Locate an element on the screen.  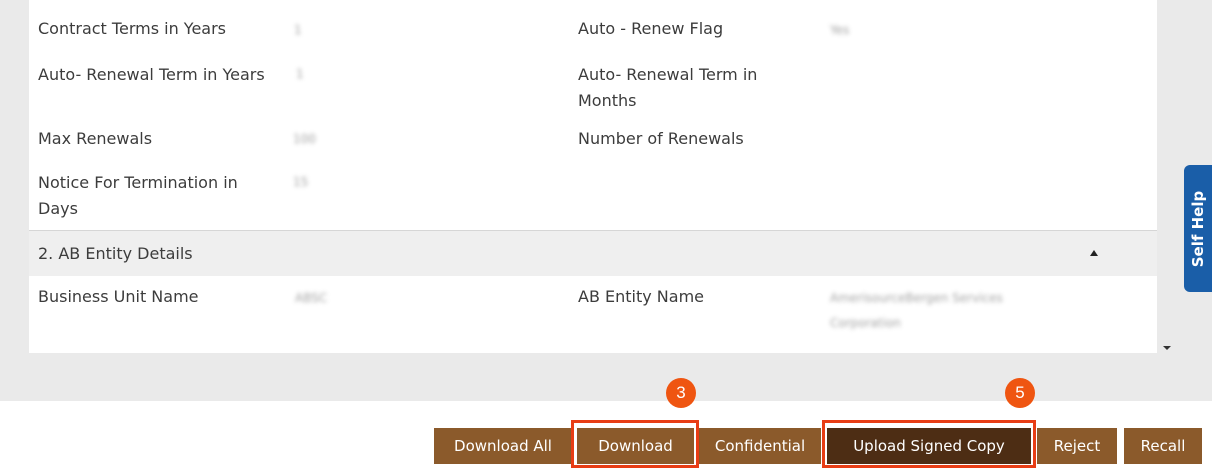
business-unit-label: Business Unit Name is located at coordinates (118, 296).